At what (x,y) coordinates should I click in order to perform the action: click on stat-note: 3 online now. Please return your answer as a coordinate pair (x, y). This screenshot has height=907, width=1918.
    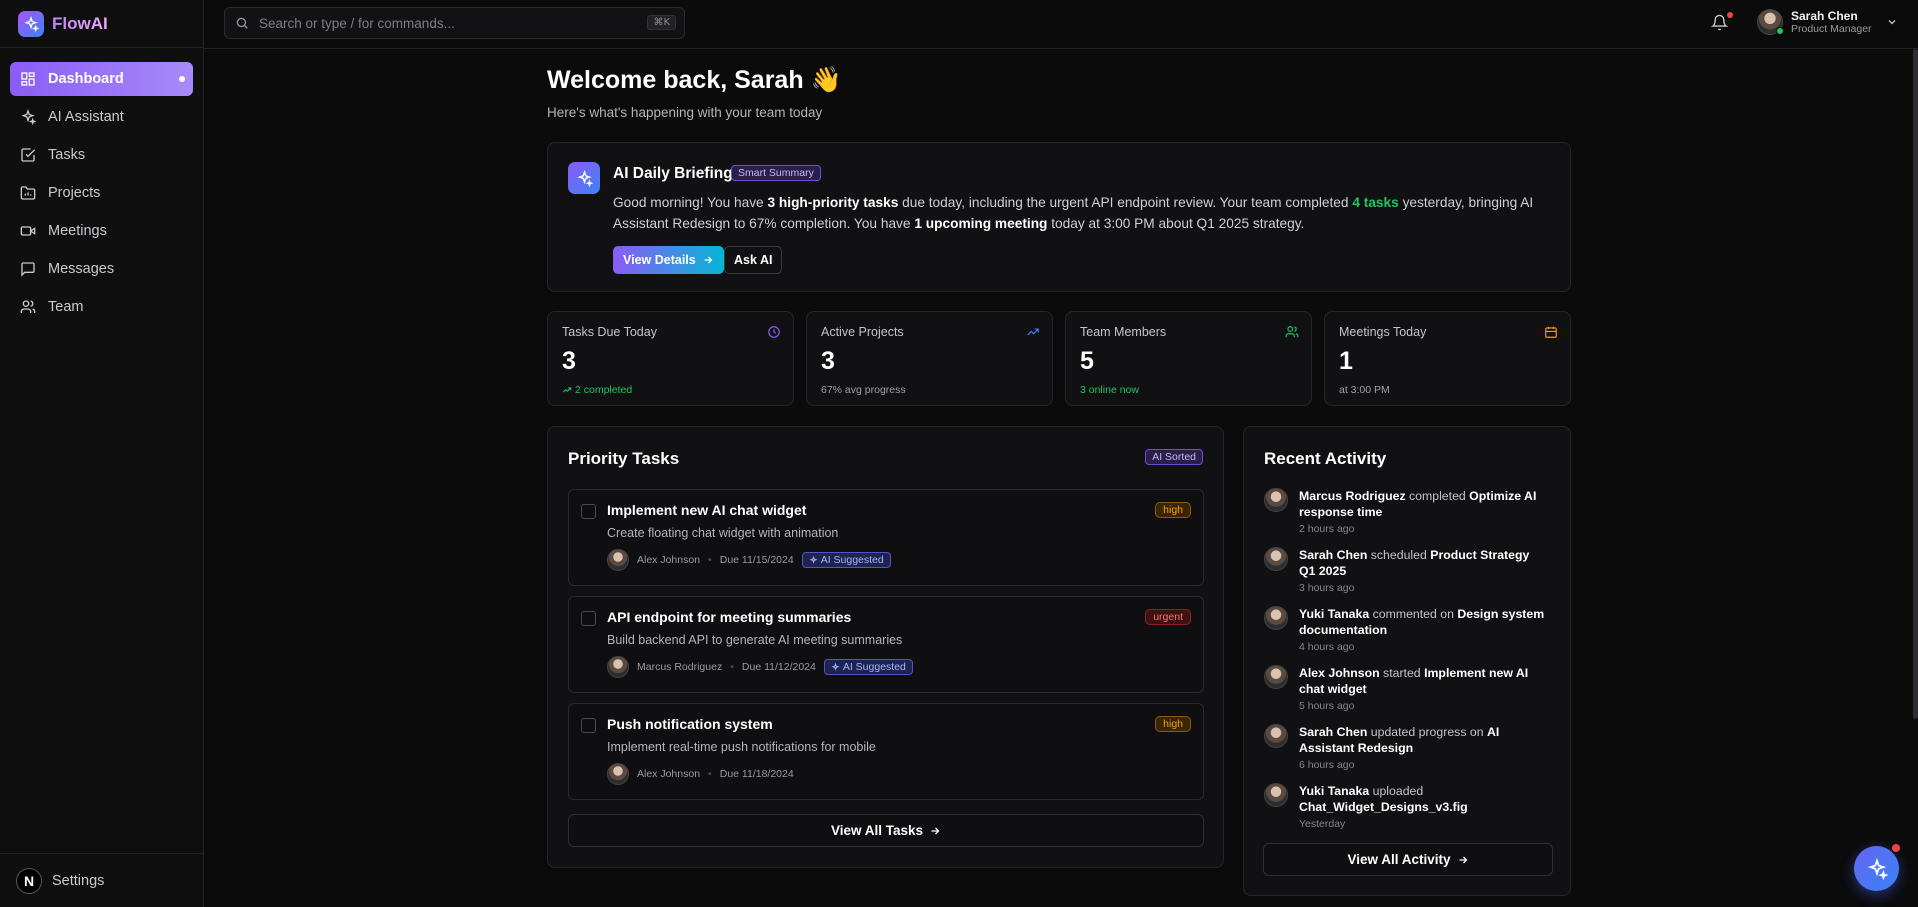
    Looking at the image, I should click on (1109, 390).